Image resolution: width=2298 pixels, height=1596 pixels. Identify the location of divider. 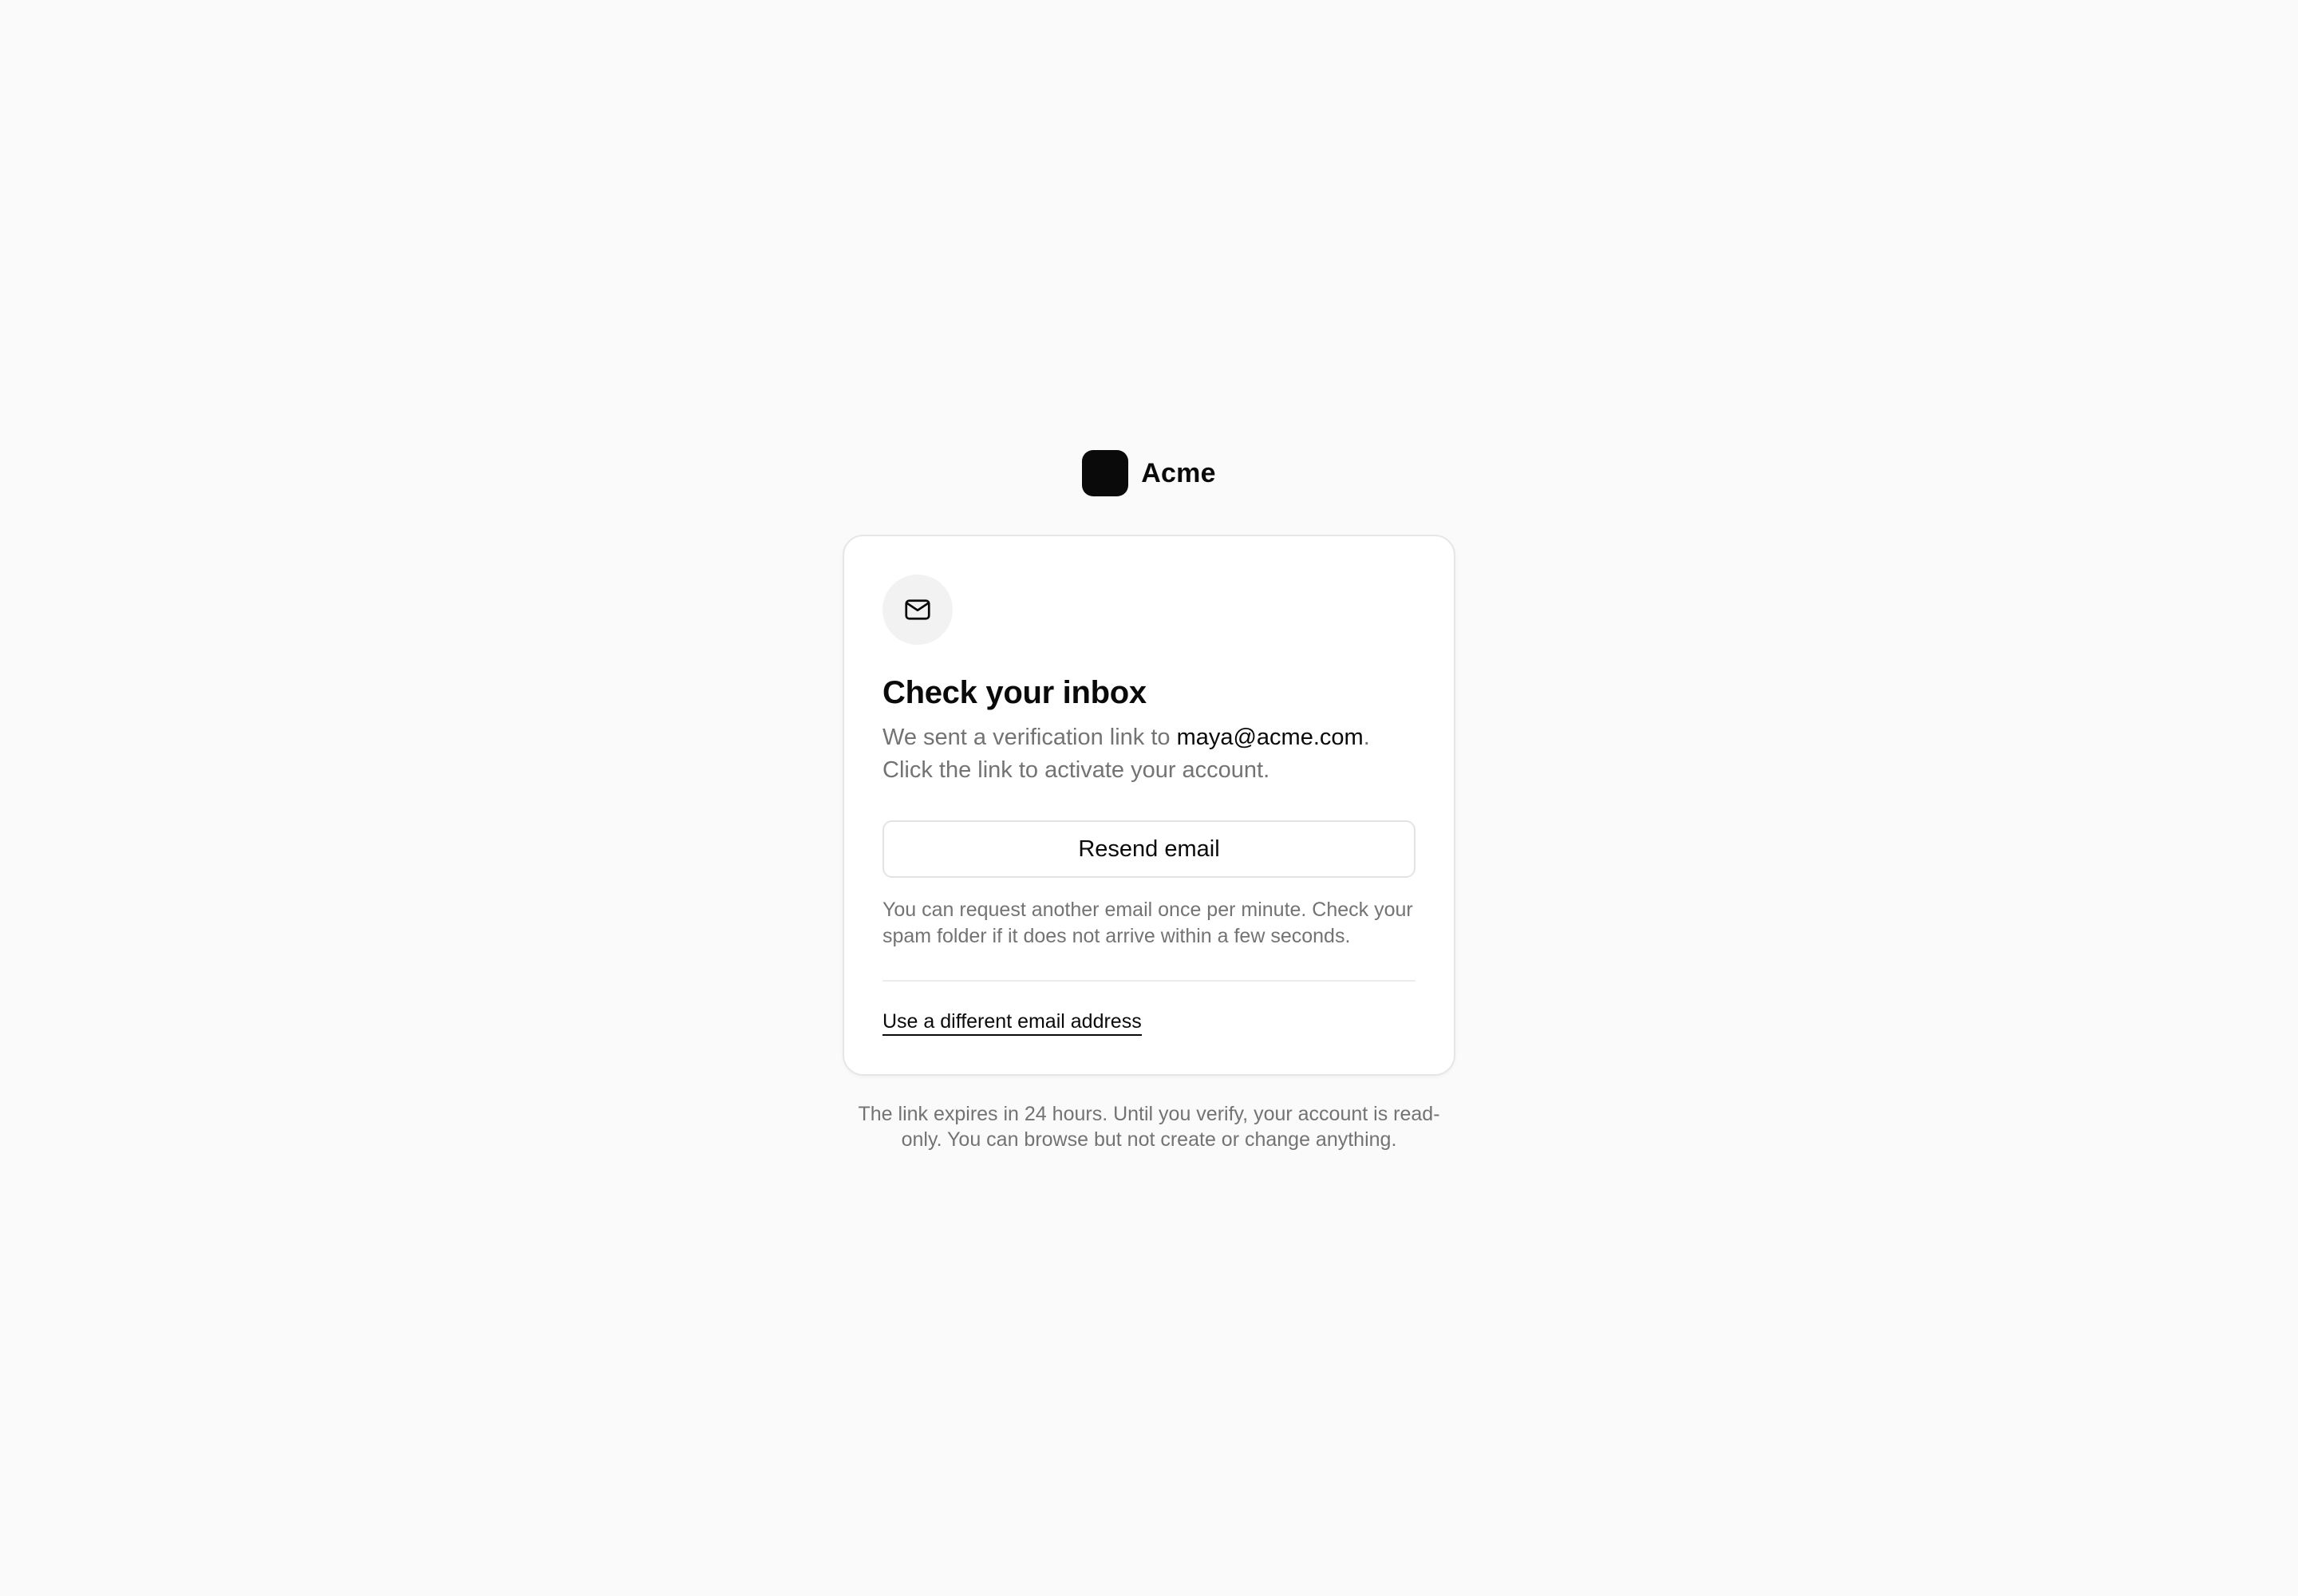
(1149, 981).